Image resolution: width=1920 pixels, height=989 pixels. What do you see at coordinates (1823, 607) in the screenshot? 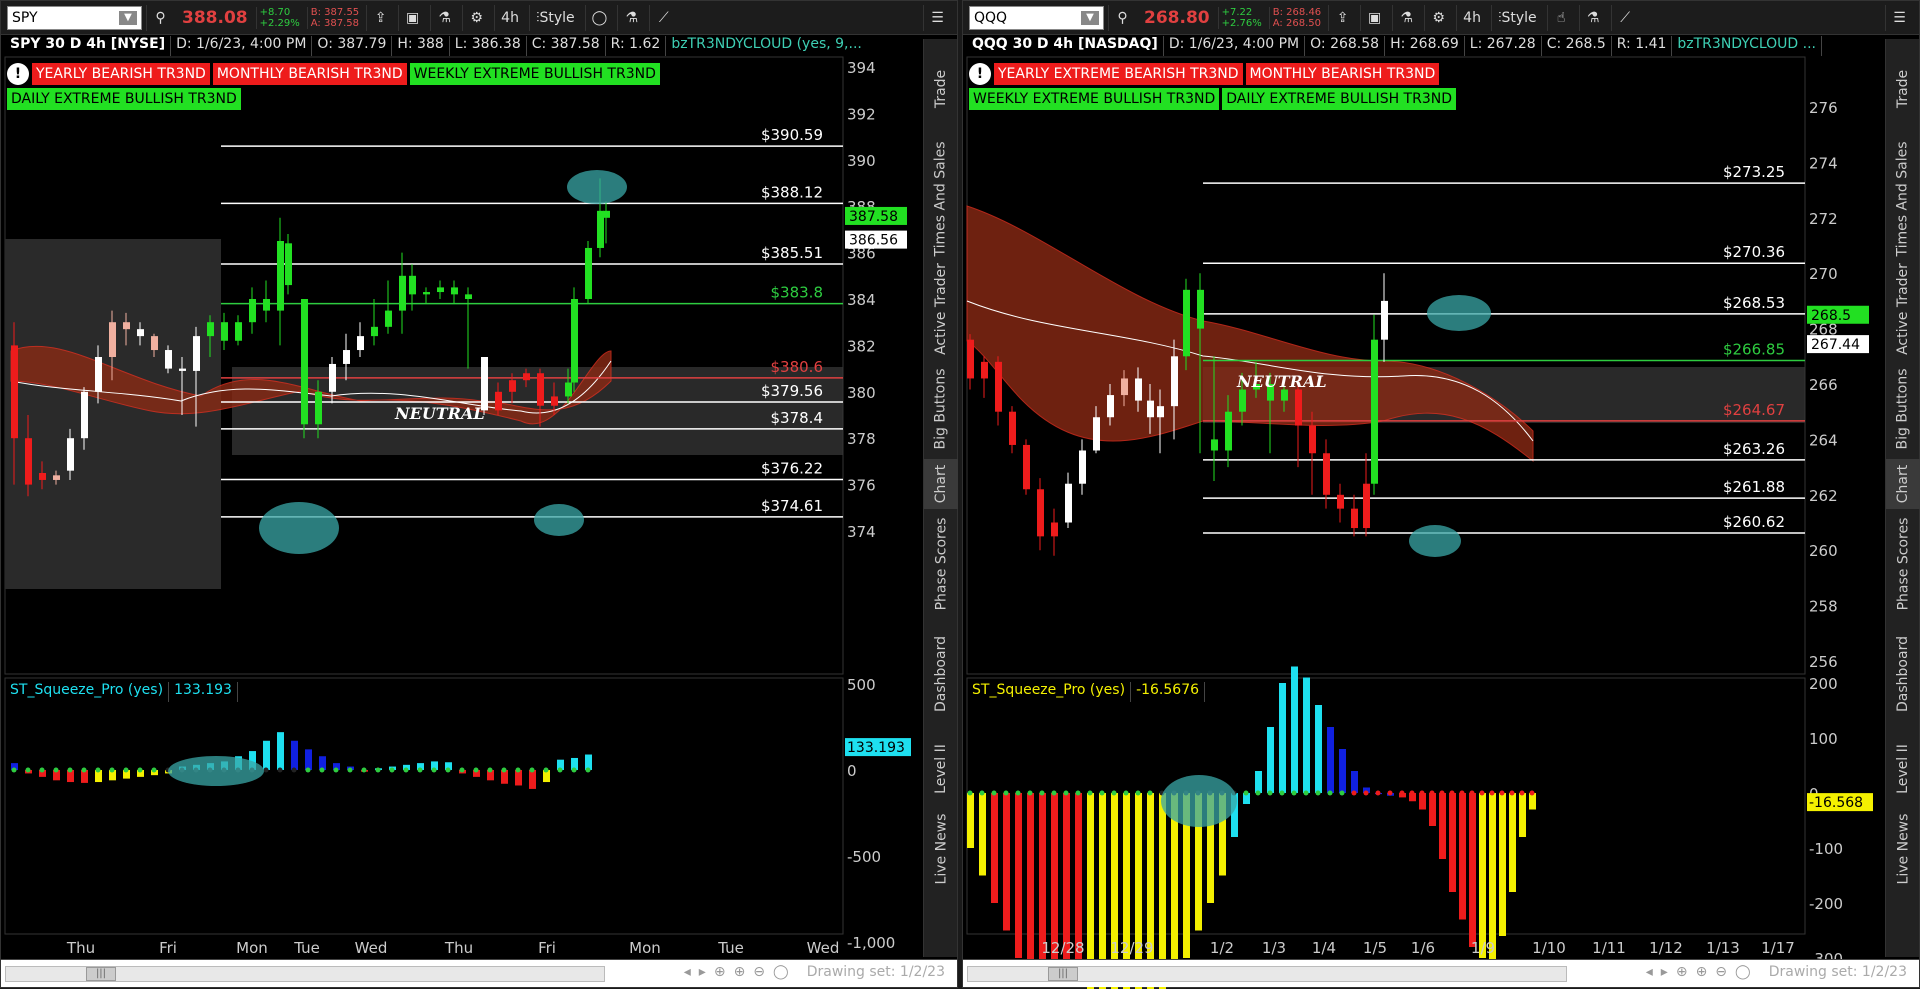
I see `price-tick: 258` at bounding box center [1823, 607].